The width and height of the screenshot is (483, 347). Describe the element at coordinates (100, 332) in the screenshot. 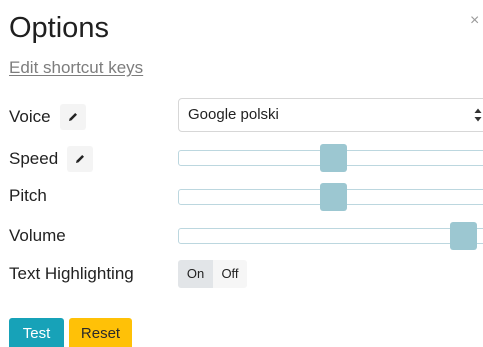

I see `reset-button: Reset` at that location.